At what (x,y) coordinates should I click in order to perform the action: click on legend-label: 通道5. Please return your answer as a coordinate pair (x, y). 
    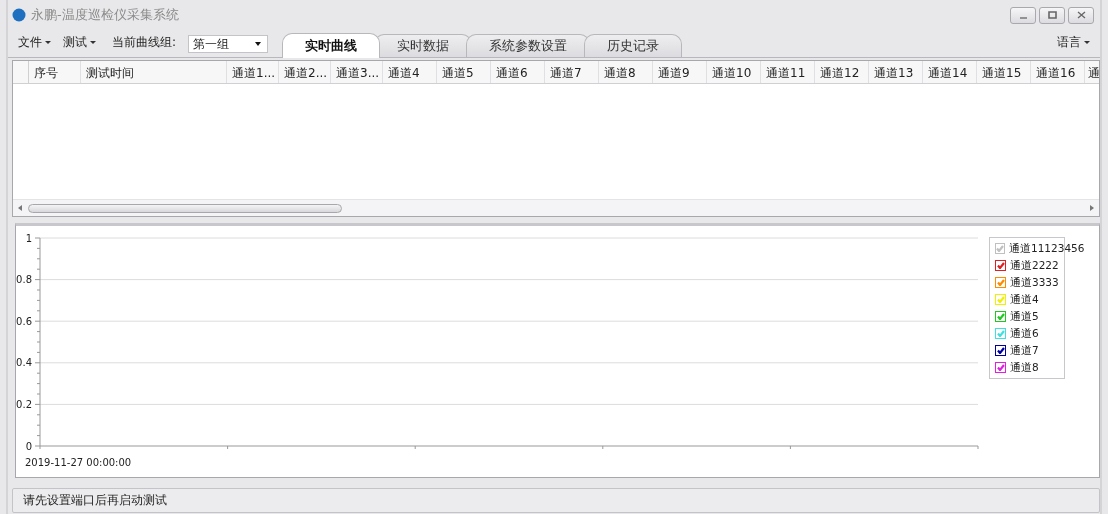
    Looking at the image, I should click on (1024, 316).